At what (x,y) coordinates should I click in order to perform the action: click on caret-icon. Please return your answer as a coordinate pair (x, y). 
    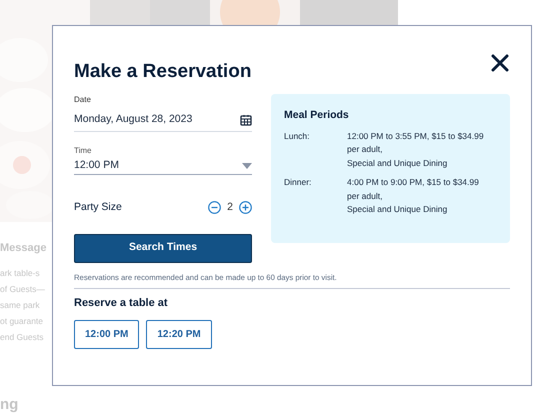
    Looking at the image, I should click on (247, 165).